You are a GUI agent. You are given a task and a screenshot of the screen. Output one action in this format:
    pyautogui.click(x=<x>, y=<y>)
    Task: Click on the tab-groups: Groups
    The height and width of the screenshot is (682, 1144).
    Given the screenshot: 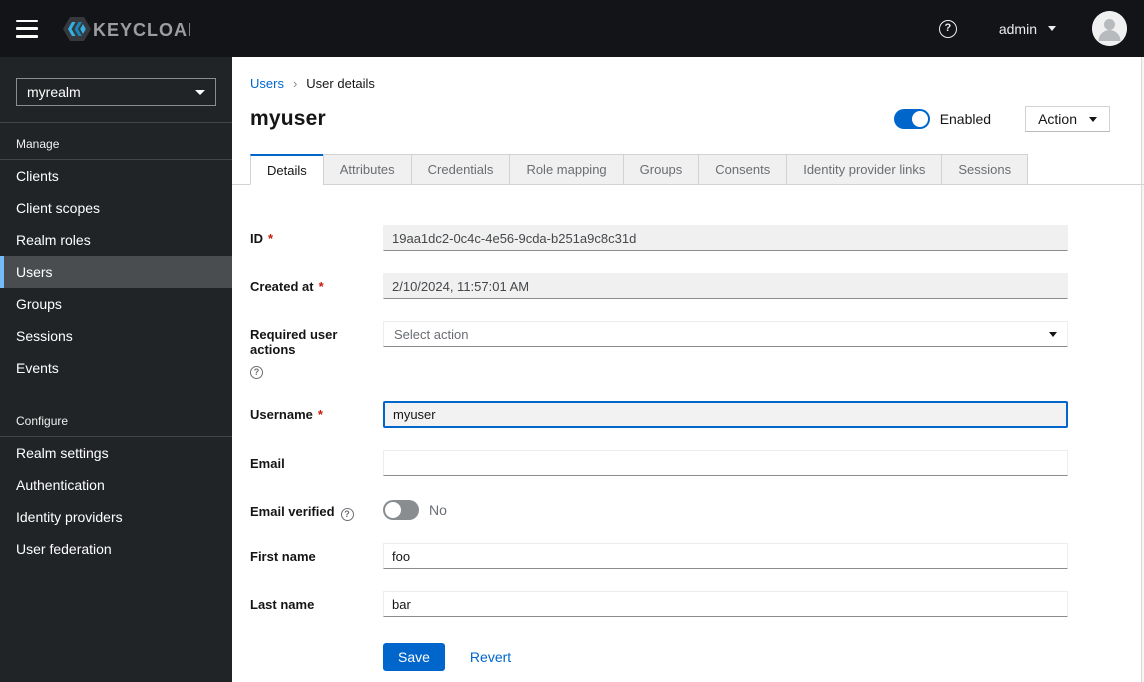 What is the action you would take?
    pyautogui.click(x=661, y=169)
    